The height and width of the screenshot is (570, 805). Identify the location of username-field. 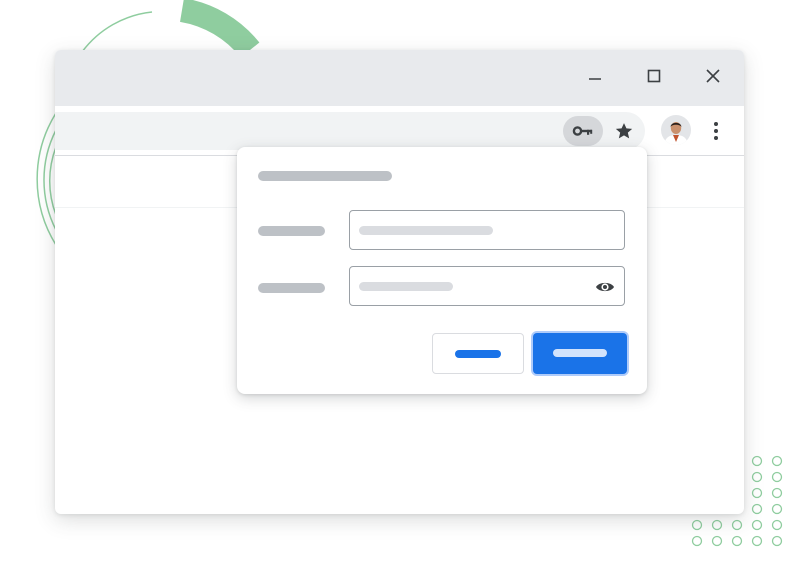
(487, 230).